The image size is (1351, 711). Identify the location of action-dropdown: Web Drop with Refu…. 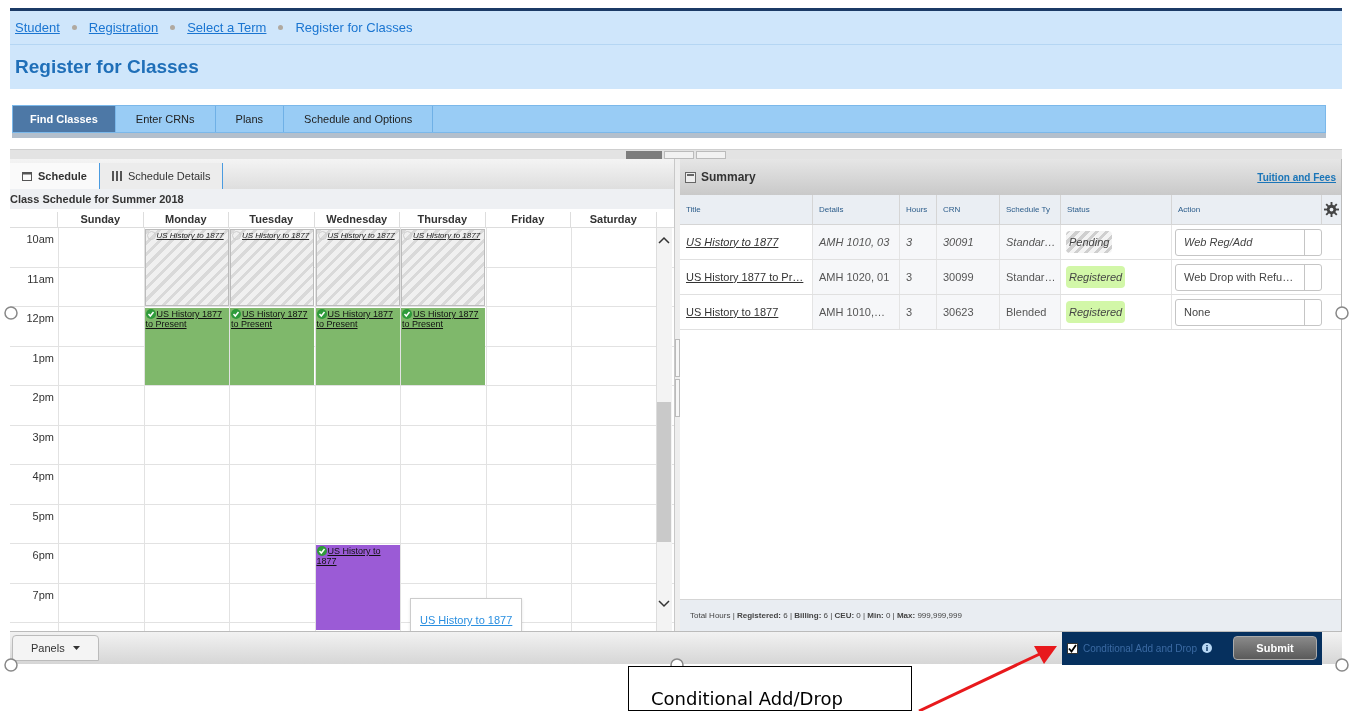
(1248, 277).